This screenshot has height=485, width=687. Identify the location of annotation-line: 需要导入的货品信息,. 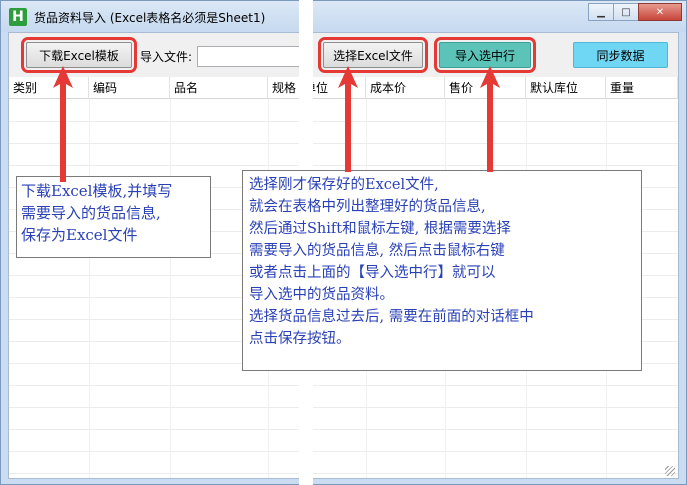
(91, 213).